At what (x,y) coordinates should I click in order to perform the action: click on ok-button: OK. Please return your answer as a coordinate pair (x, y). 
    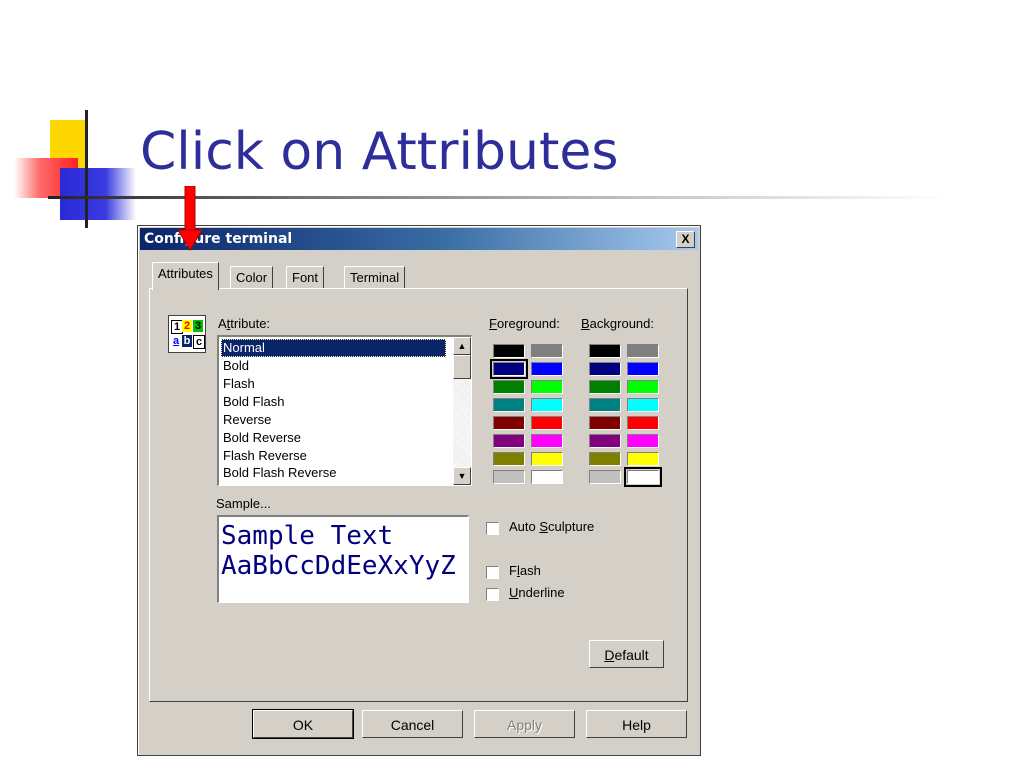
    Looking at the image, I should click on (303, 724).